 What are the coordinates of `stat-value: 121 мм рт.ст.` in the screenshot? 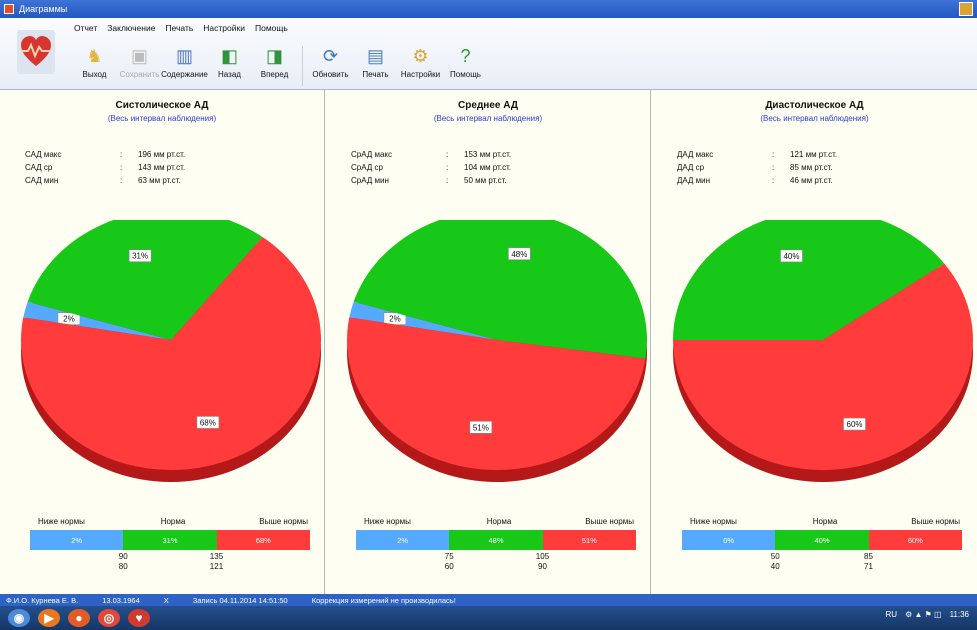 It's located at (814, 154).